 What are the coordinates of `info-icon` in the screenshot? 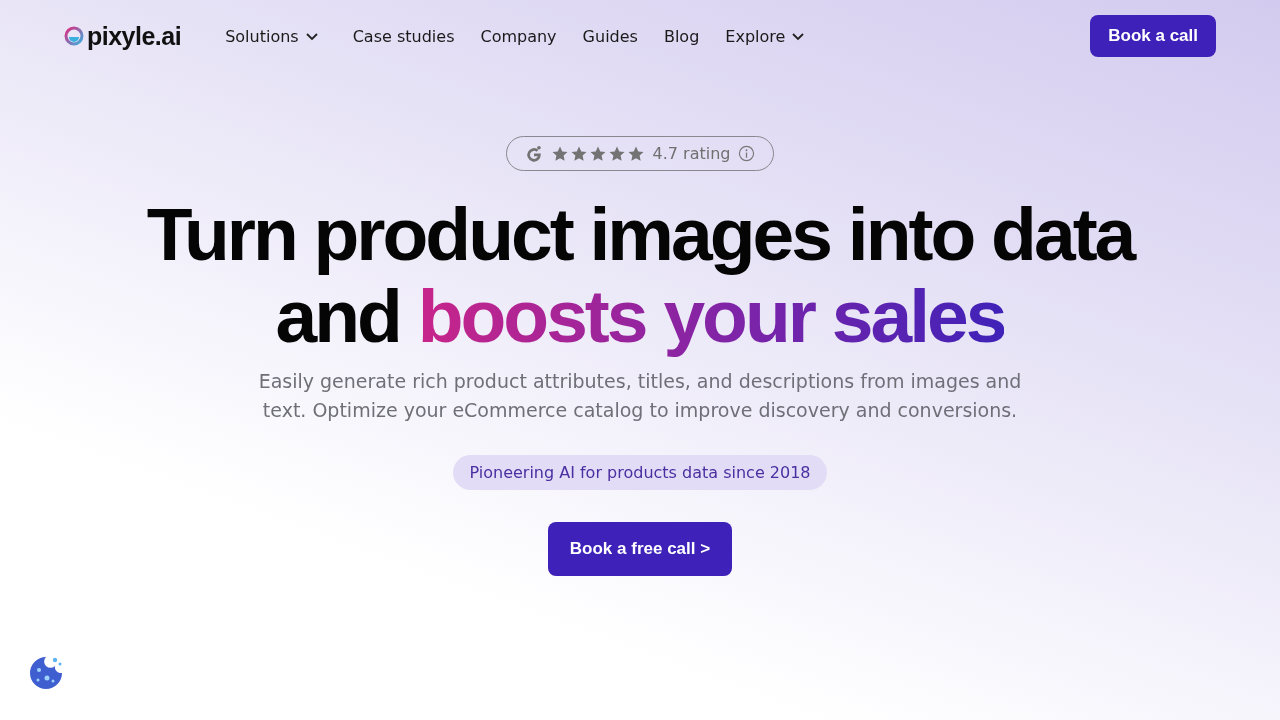 It's located at (747, 153).